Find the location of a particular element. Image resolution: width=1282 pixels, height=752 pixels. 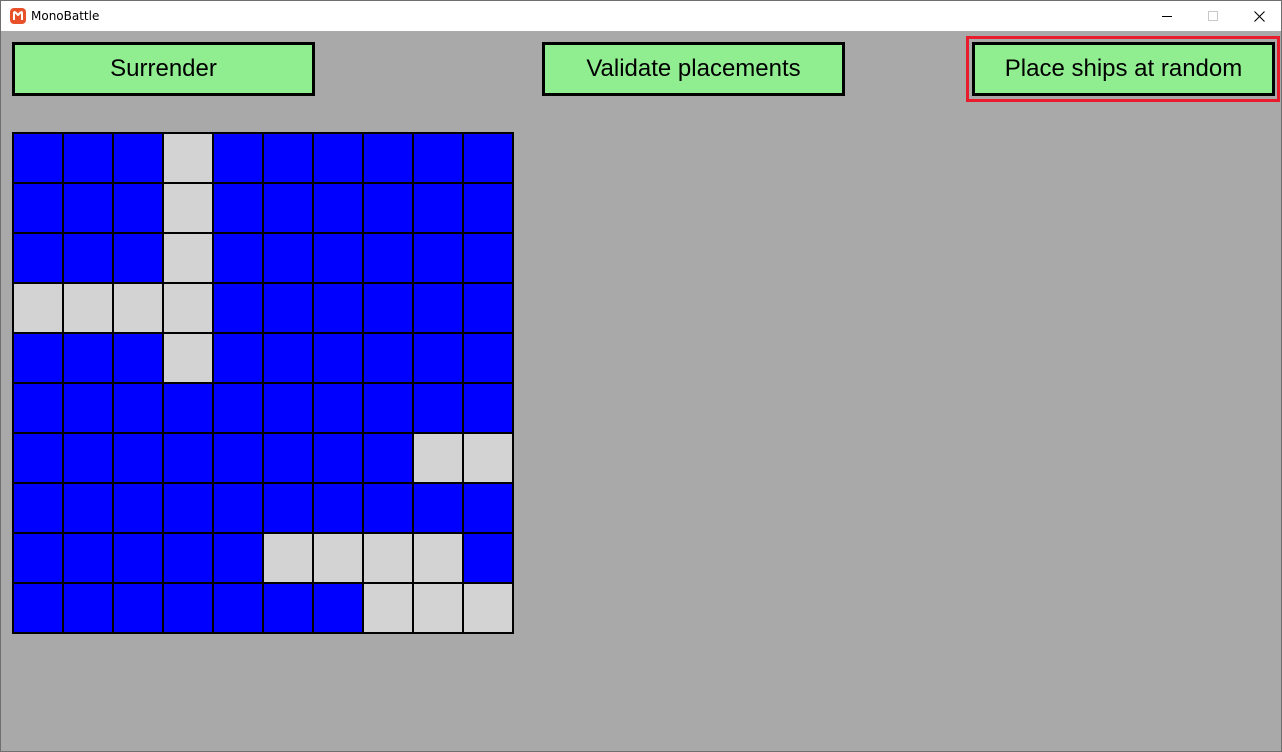

surrender-button: Surrender is located at coordinates (163, 69).